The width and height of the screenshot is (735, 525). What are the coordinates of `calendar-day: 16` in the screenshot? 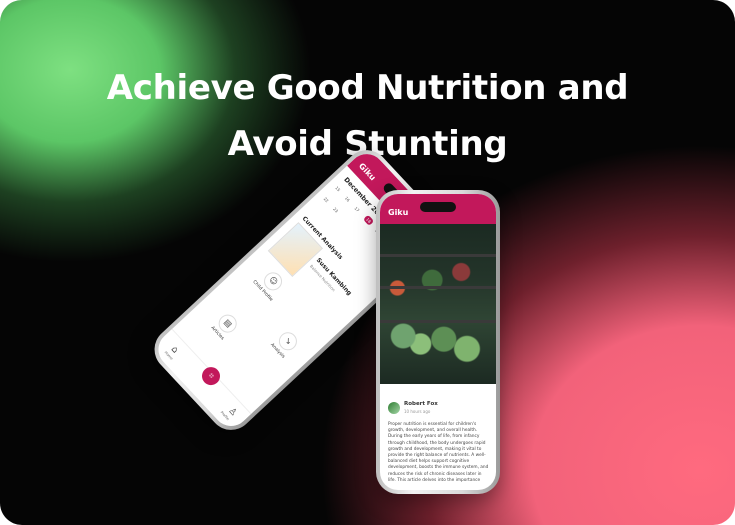 It's located at (347, 198).